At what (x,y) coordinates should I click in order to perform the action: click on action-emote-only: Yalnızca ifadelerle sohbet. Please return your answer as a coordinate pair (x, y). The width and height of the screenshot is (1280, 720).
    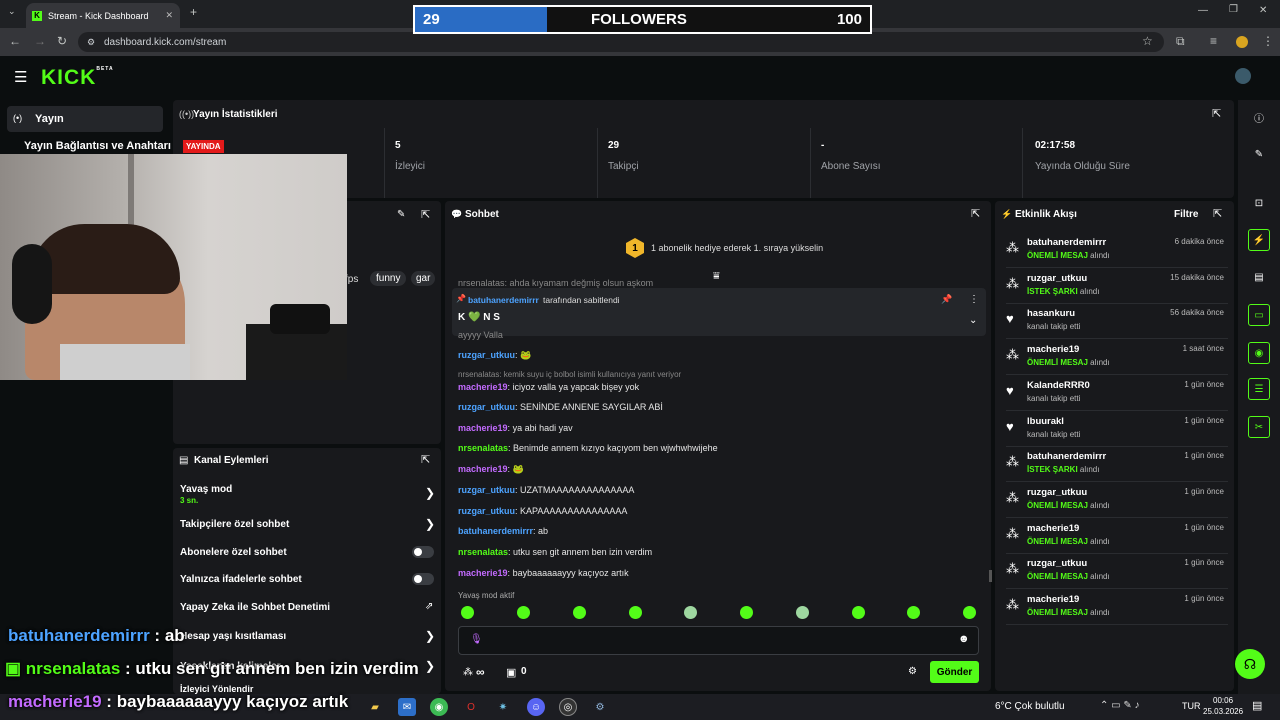
    Looking at the image, I should click on (241, 579).